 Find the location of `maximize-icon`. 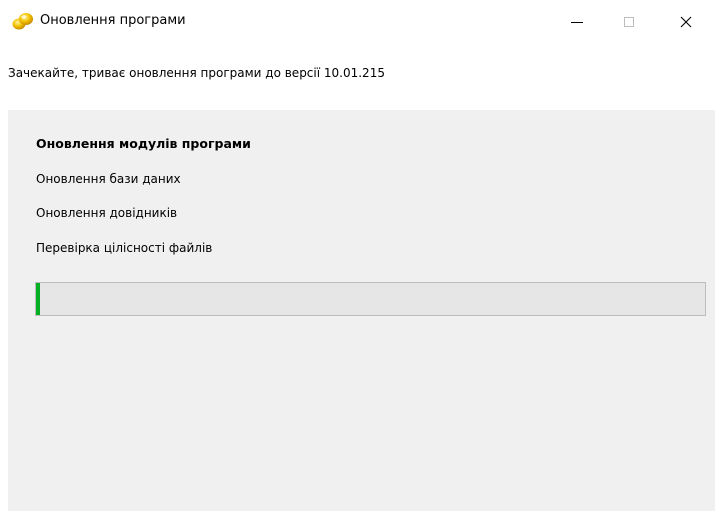

maximize-icon is located at coordinates (629, 22).